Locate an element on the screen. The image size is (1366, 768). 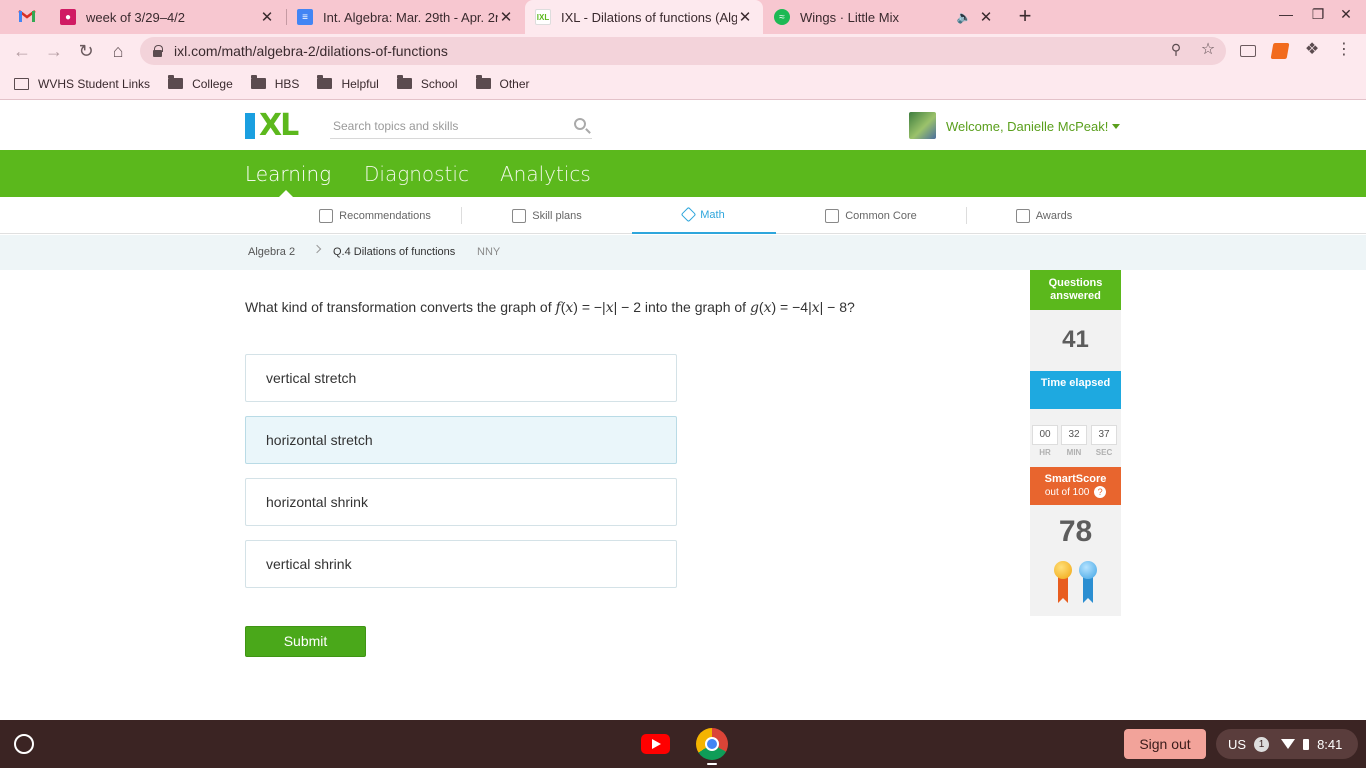
bookmark-label: Other is located at coordinates (514, 83).